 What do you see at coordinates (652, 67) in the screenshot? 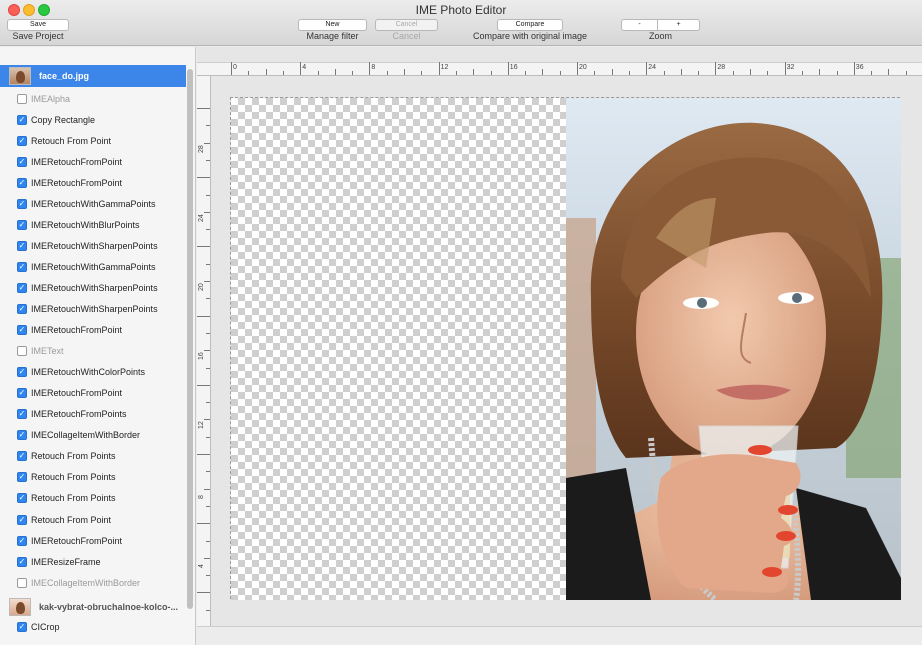
I see `ruler-label: 24` at bounding box center [652, 67].